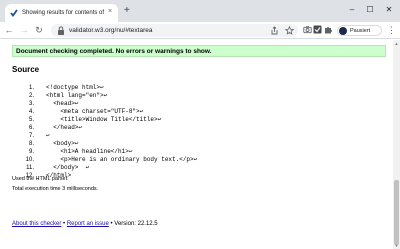 The height and width of the screenshot is (249, 400). I want to click on tab-title: Showing results for contents of t, so click(64, 13).